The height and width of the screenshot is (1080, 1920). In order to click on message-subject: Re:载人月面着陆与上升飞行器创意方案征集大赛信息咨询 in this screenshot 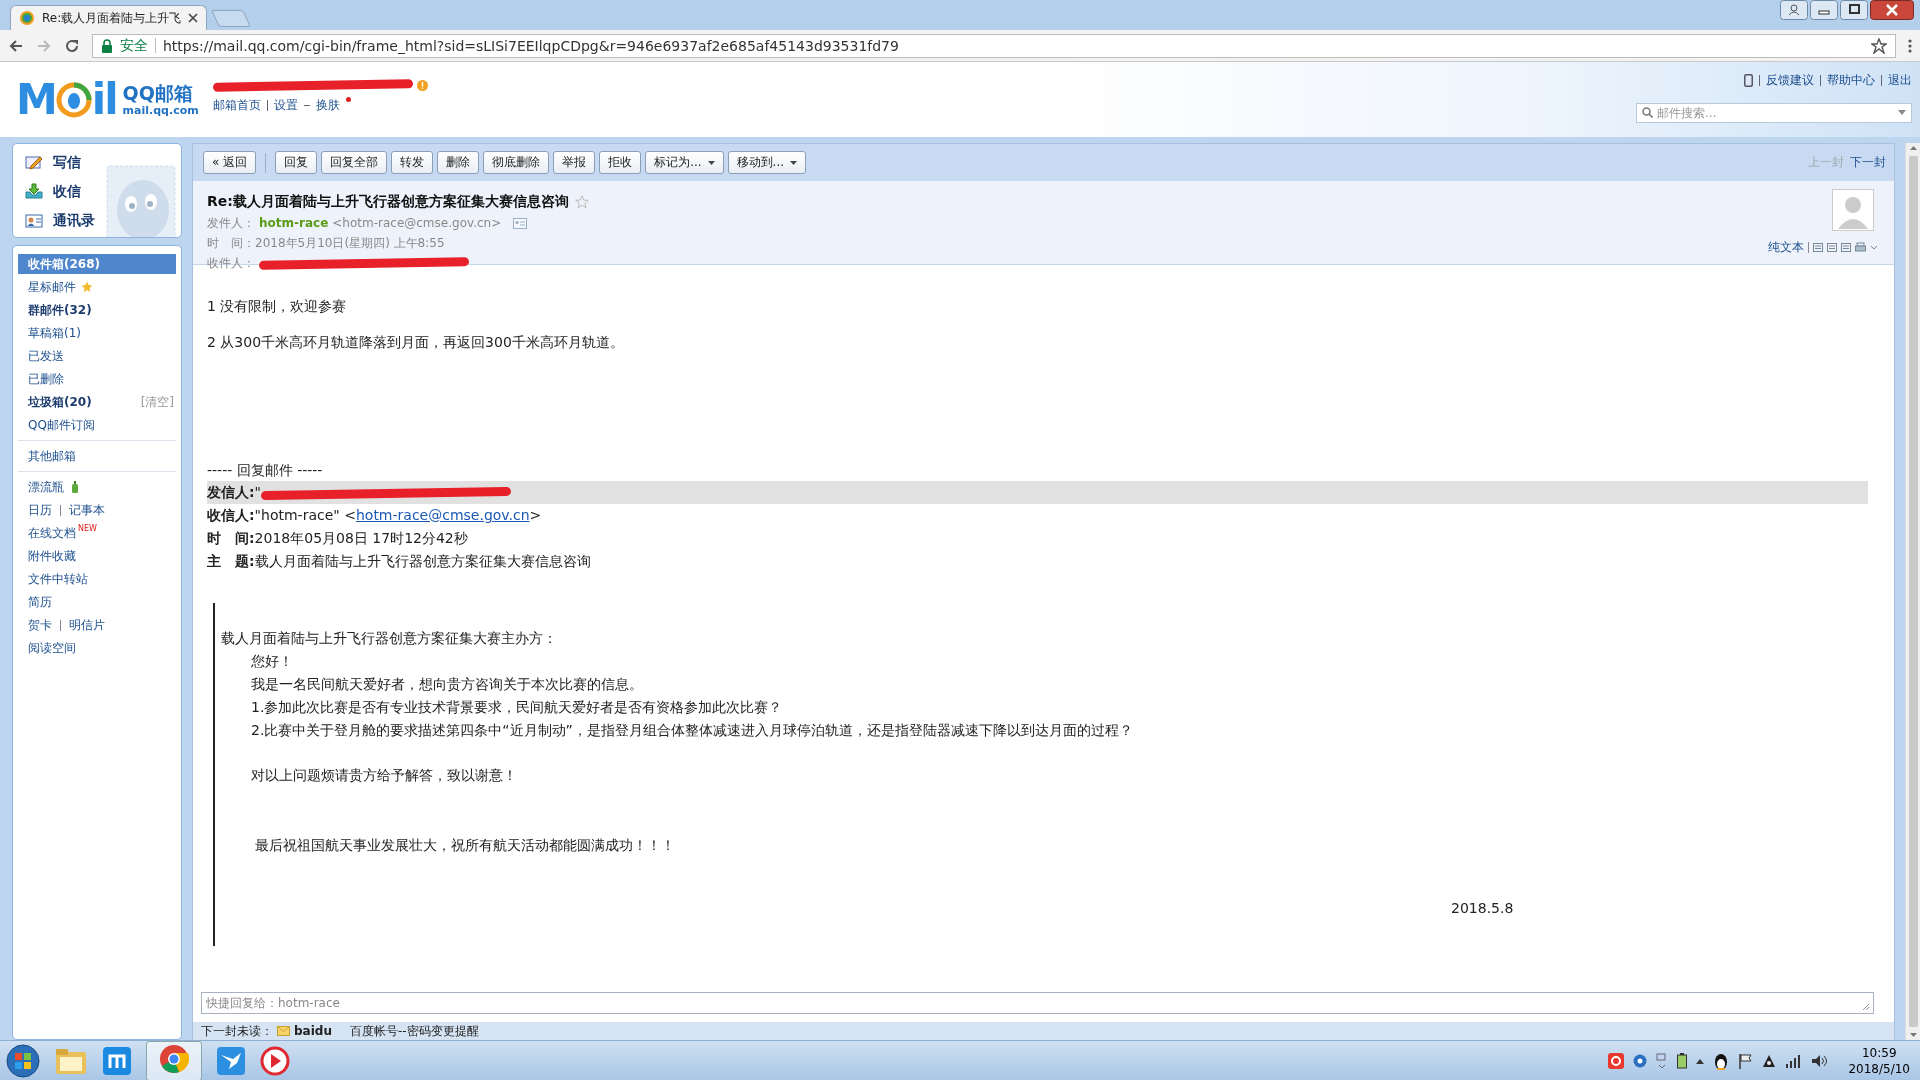, I will do `click(388, 202)`.